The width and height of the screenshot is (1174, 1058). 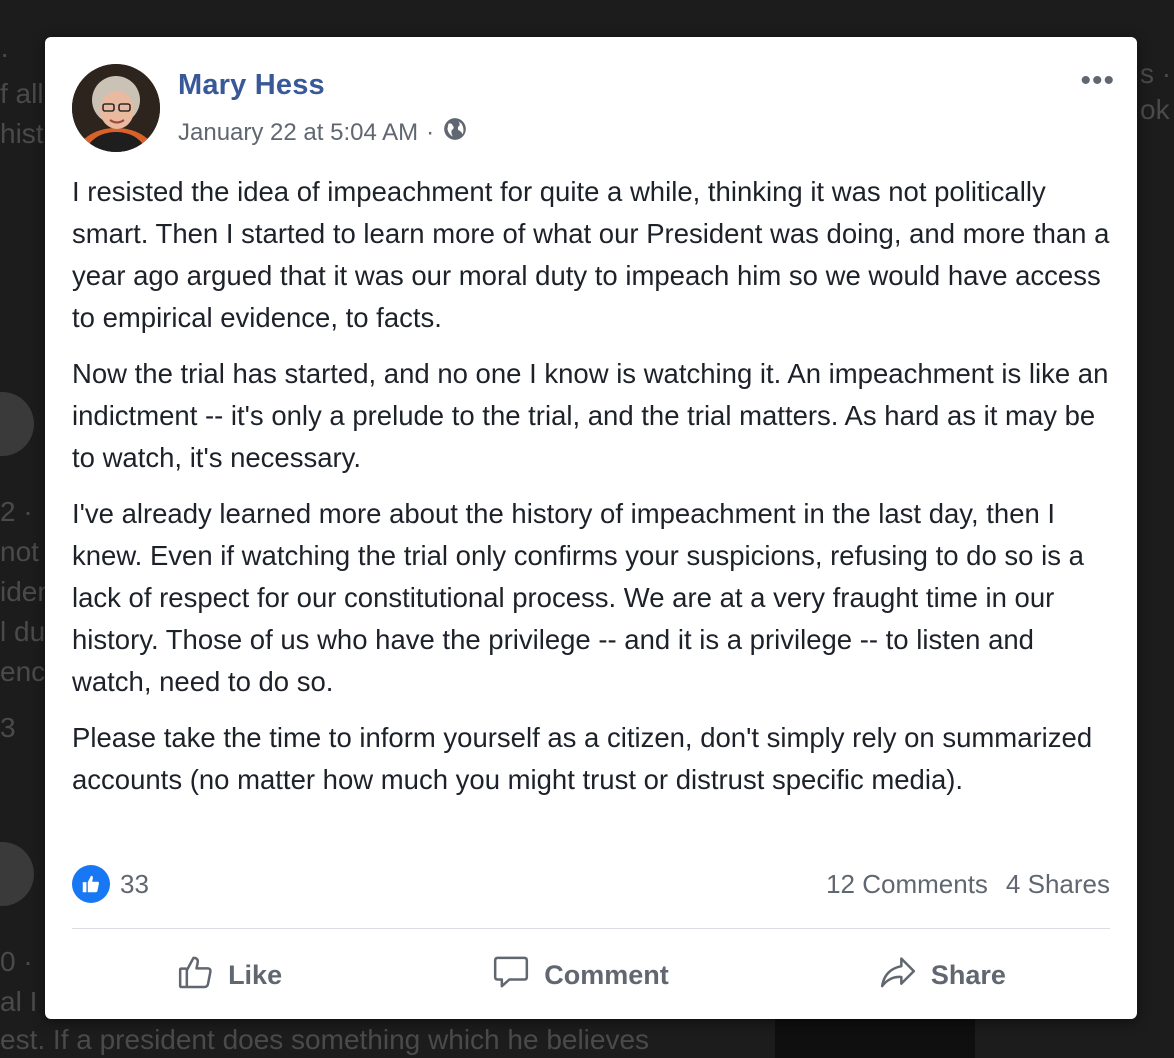 I want to click on share-arrow-icon, so click(x=898, y=975).